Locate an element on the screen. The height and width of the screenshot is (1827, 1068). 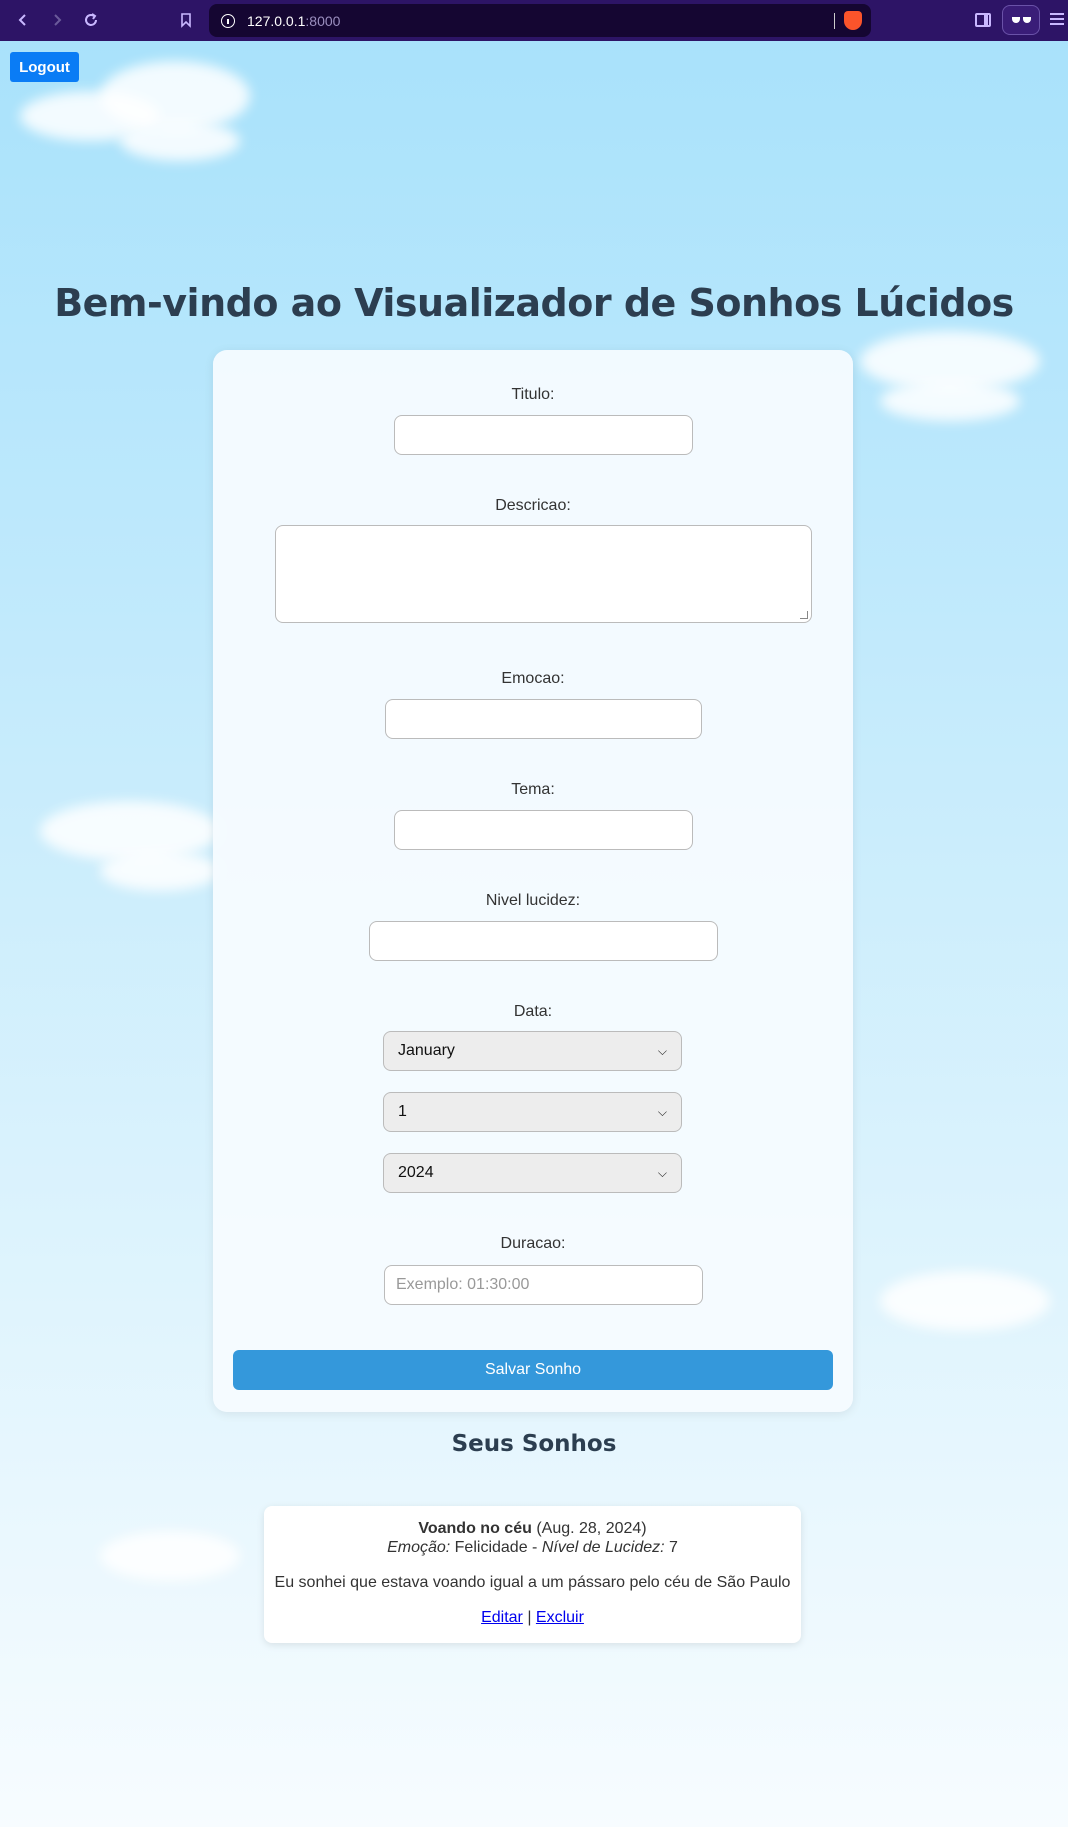
save-dream-button: Salvar Sonho is located at coordinates (533, 1370).